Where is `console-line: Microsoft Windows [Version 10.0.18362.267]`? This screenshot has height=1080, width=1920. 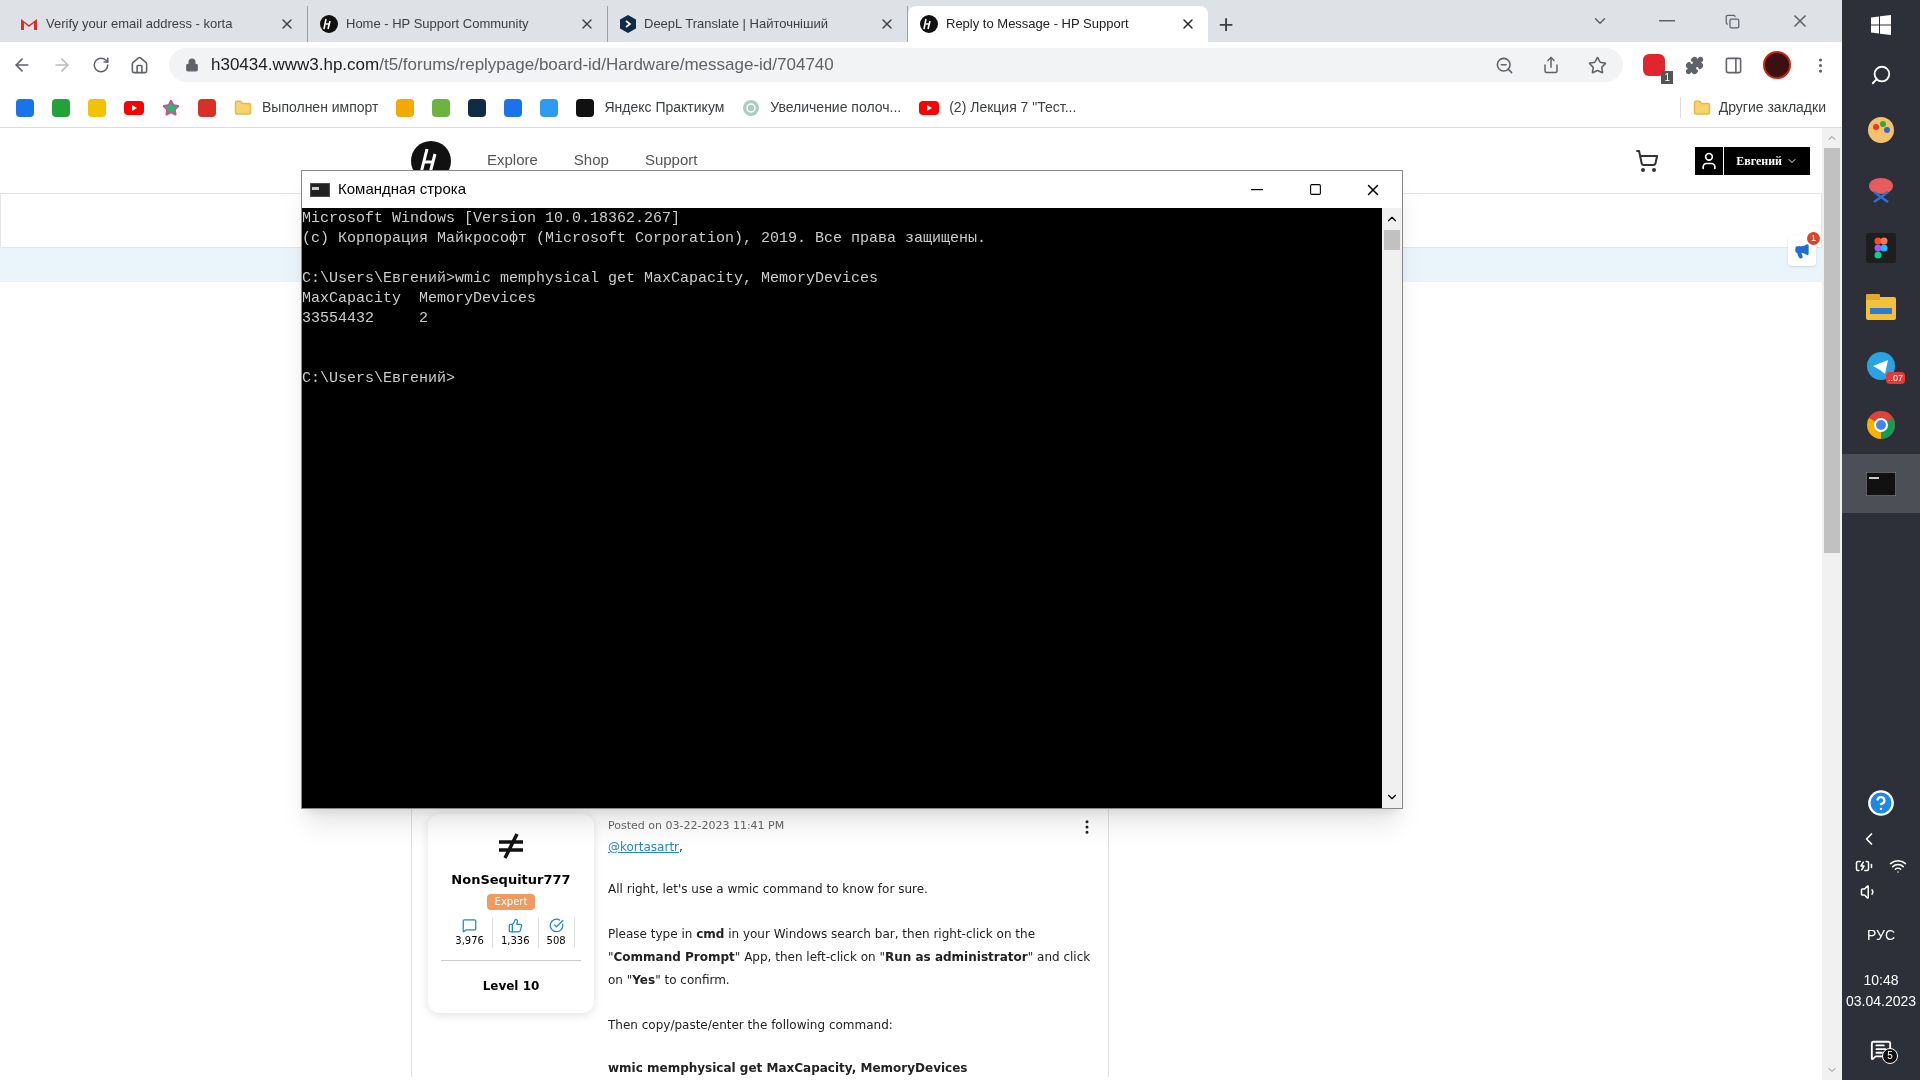 console-line: Microsoft Windows [Version 10.0.18362.267] is located at coordinates (491, 219).